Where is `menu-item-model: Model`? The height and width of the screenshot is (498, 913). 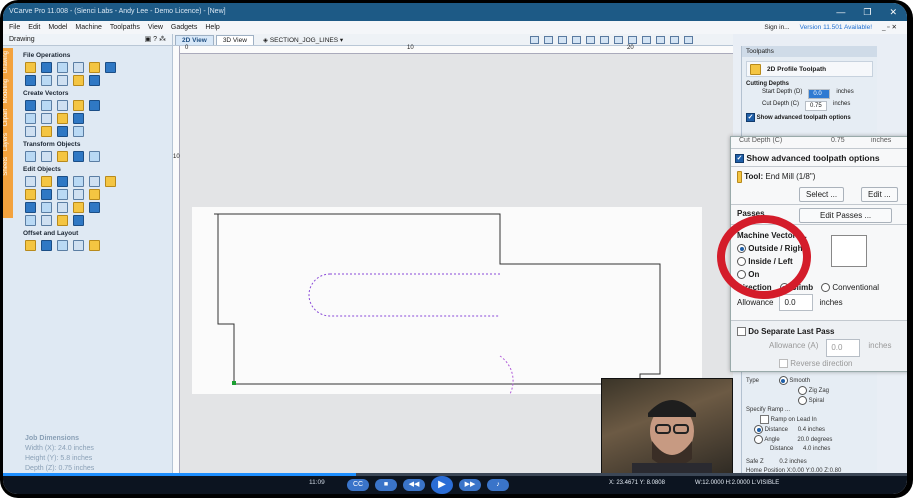 menu-item-model: Model is located at coordinates (57, 27).